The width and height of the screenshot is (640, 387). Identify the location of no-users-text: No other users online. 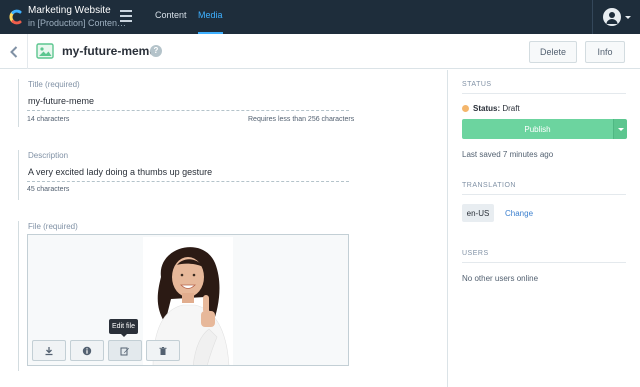
(500, 278).